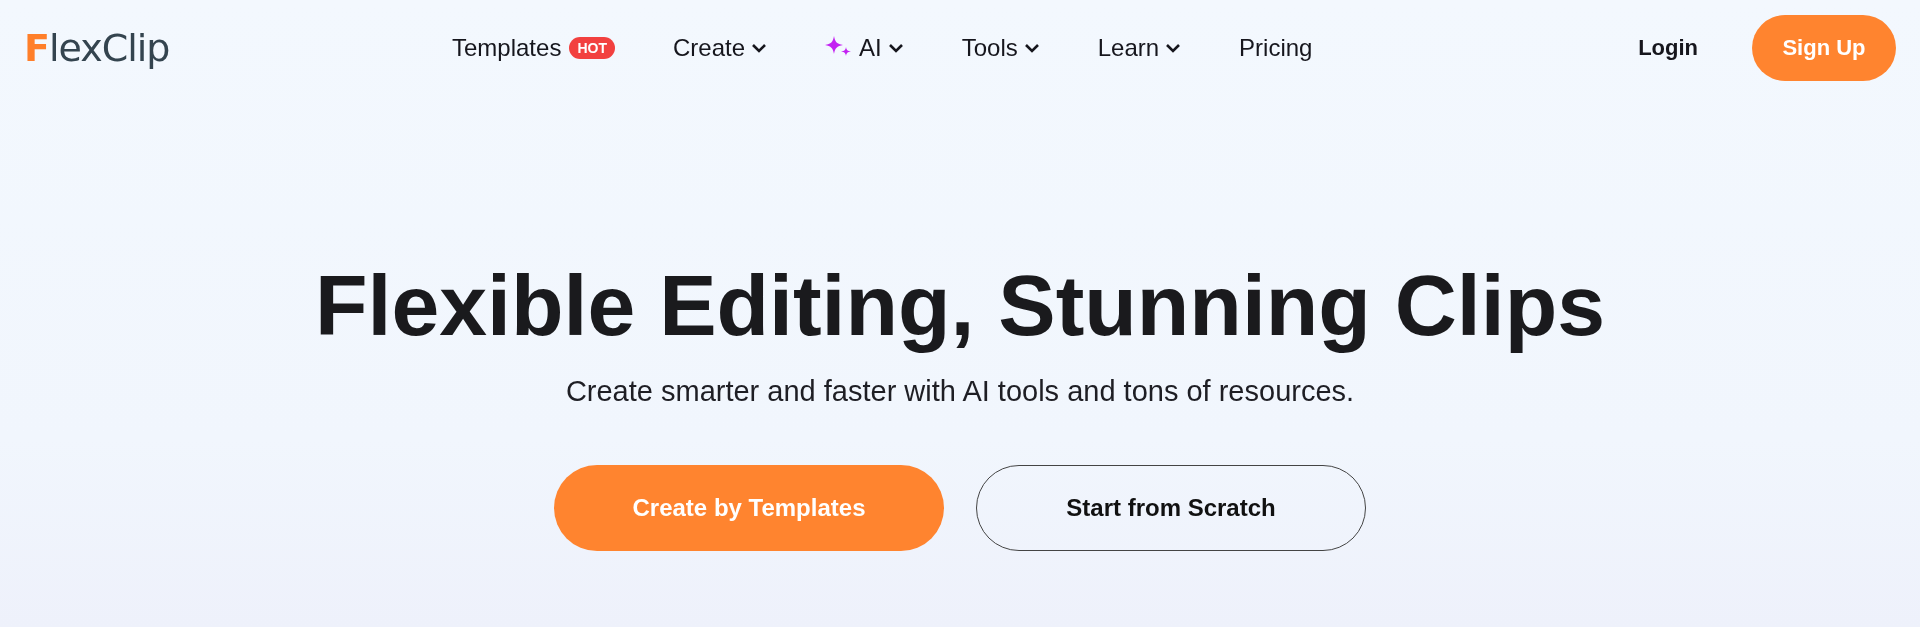 This screenshot has width=1920, height=627. What do you see at coordinates (1000, 48) in the screenshot?
I see `nav-link: Tools` at bounding box center [1000, 48].